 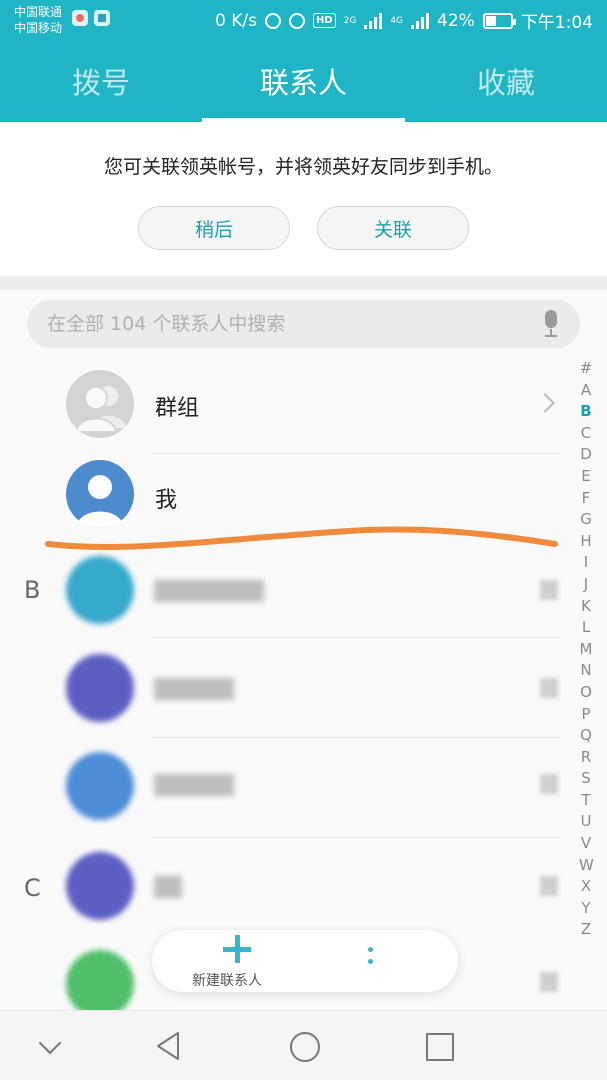 What do you see at coordinates (373, 20) in the screenshot?
I see `signal-1-icon` at bounding box center [373, 20].